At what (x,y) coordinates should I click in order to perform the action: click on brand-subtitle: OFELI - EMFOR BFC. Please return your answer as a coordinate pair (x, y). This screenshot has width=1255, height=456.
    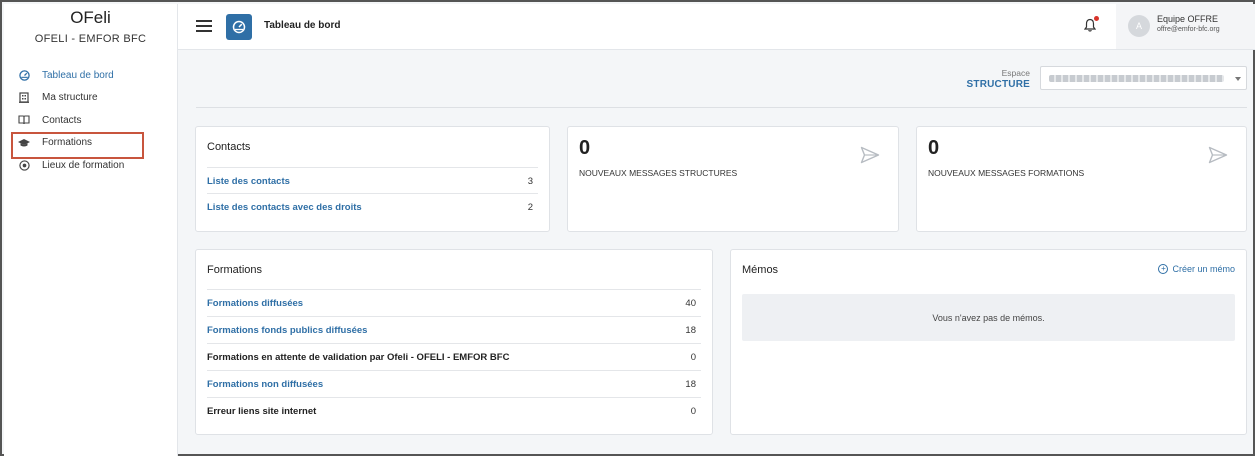
    Looking at the image, I should click on (90, 39).